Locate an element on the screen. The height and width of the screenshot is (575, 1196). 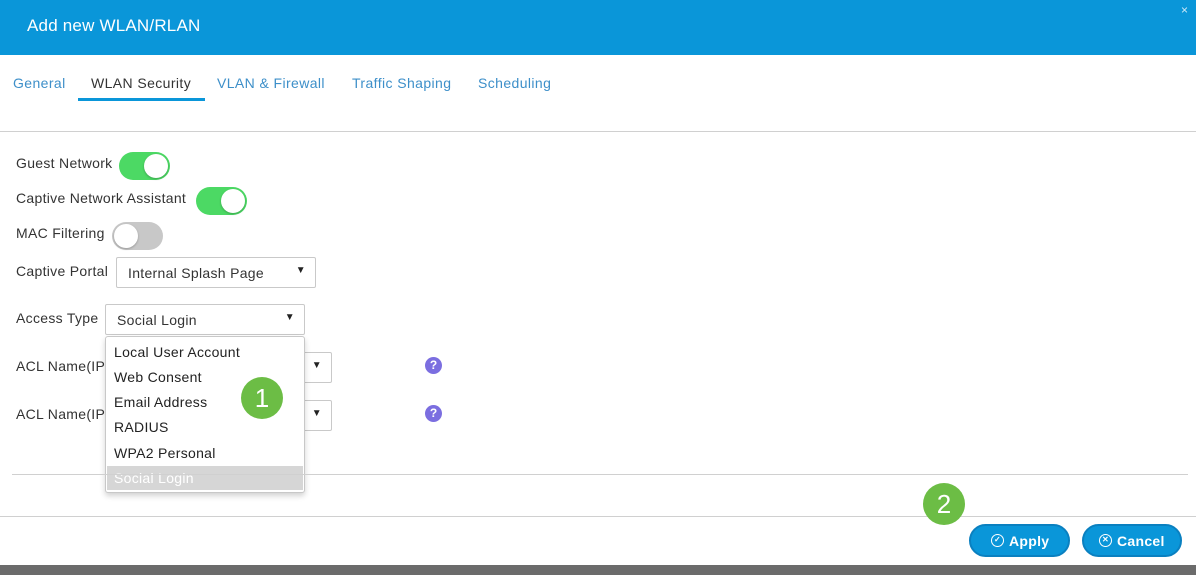
tab-scheduling: Scheduling is located at coordinates (514, 90).